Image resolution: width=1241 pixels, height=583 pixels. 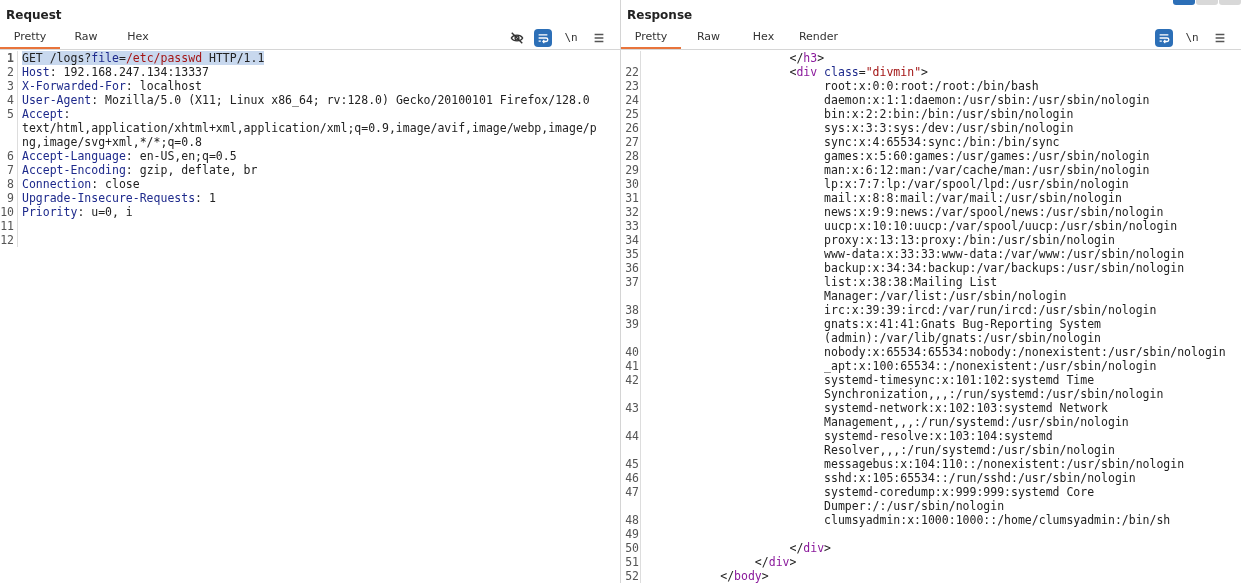 I want to click on line-number: 4, so click(x=10, y=100).